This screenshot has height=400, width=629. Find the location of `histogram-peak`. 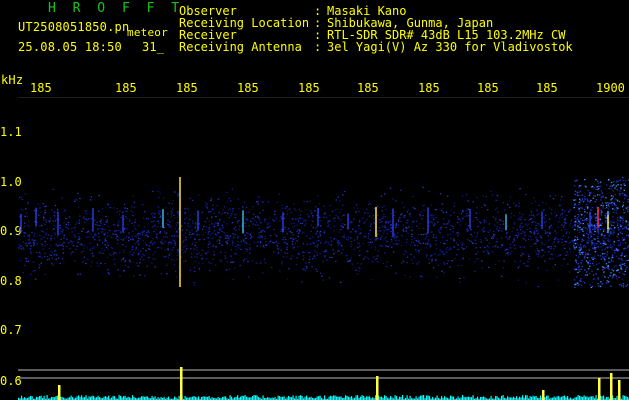

histogram-peak is located at coordinates (543, 395).